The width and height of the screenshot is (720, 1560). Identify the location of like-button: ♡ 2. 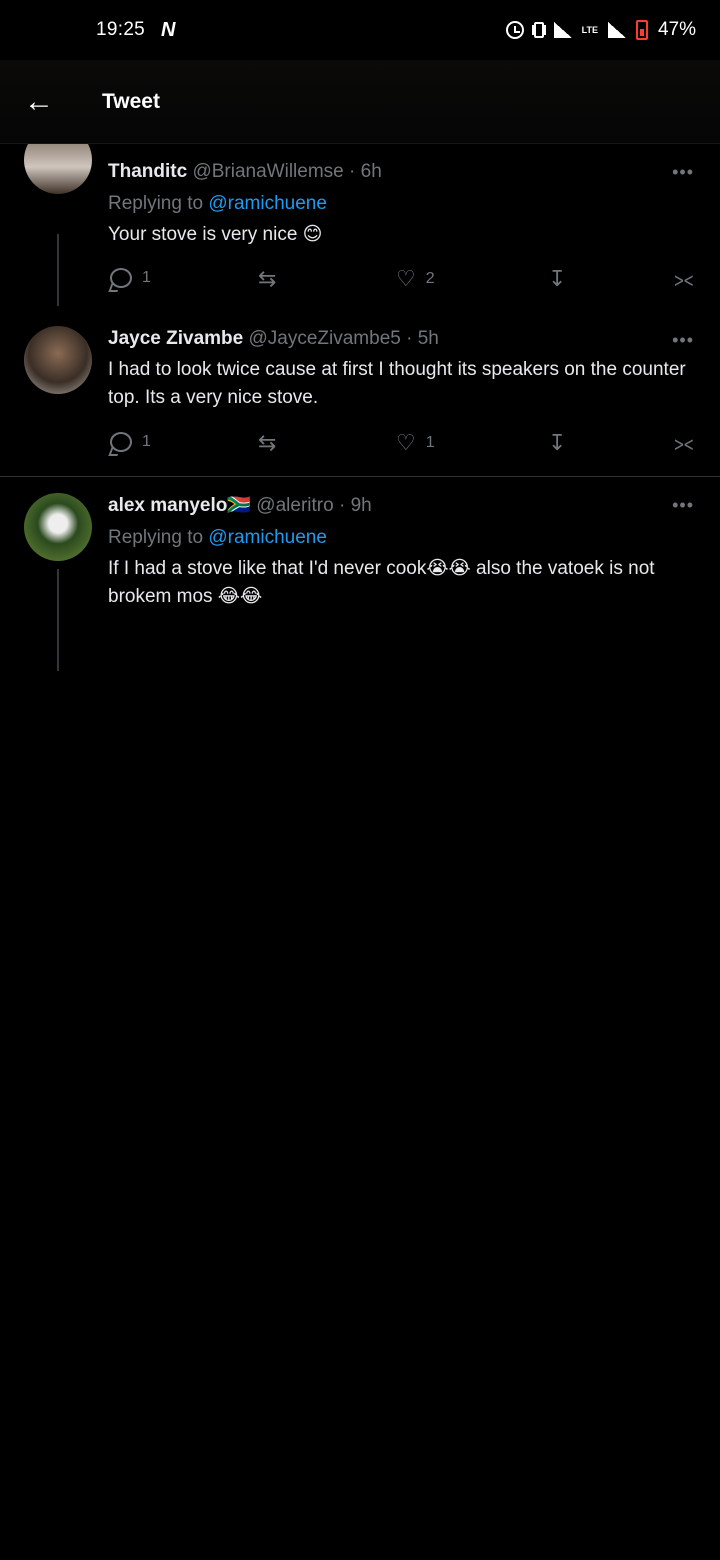
(415, 279).